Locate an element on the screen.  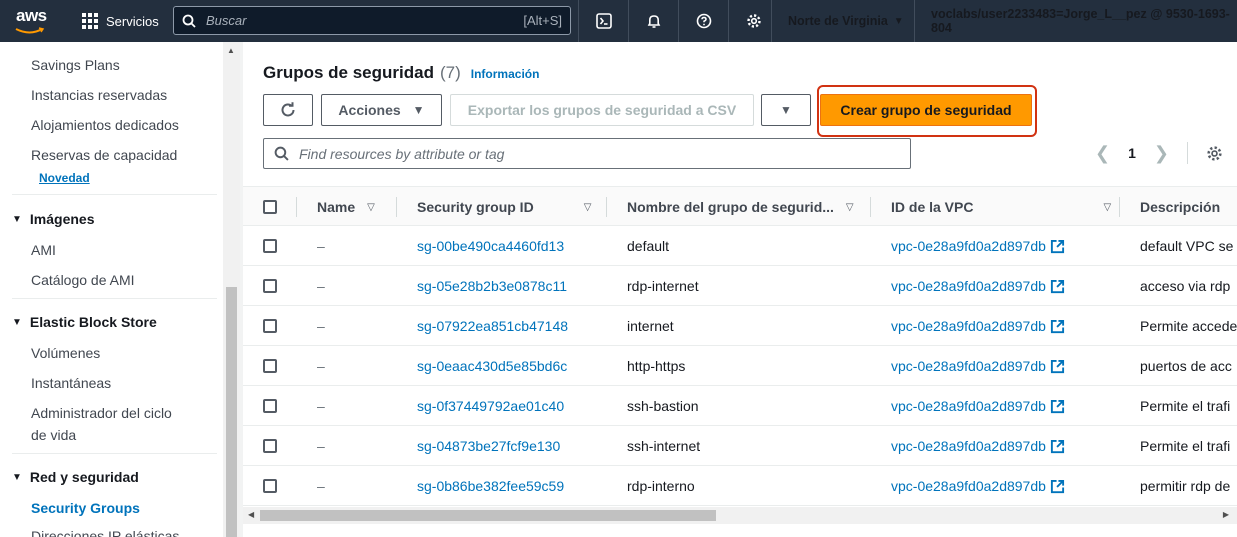
column-header-name: Name ▽ is located at coordinates (346, 207).